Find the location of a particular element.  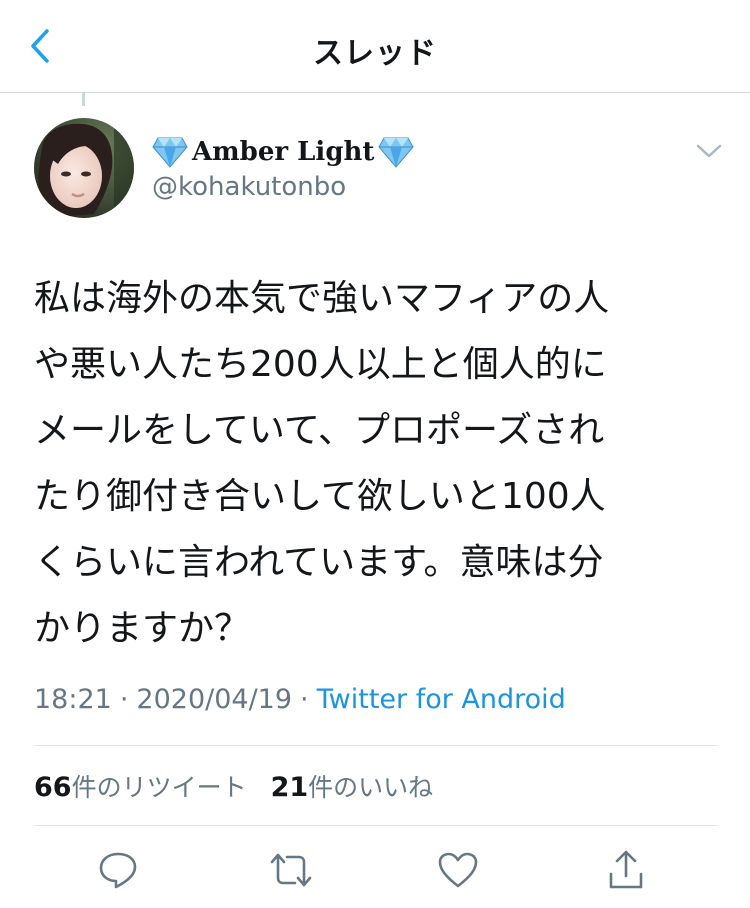

tweet-actions-bar is located at coordinates (375, 870).